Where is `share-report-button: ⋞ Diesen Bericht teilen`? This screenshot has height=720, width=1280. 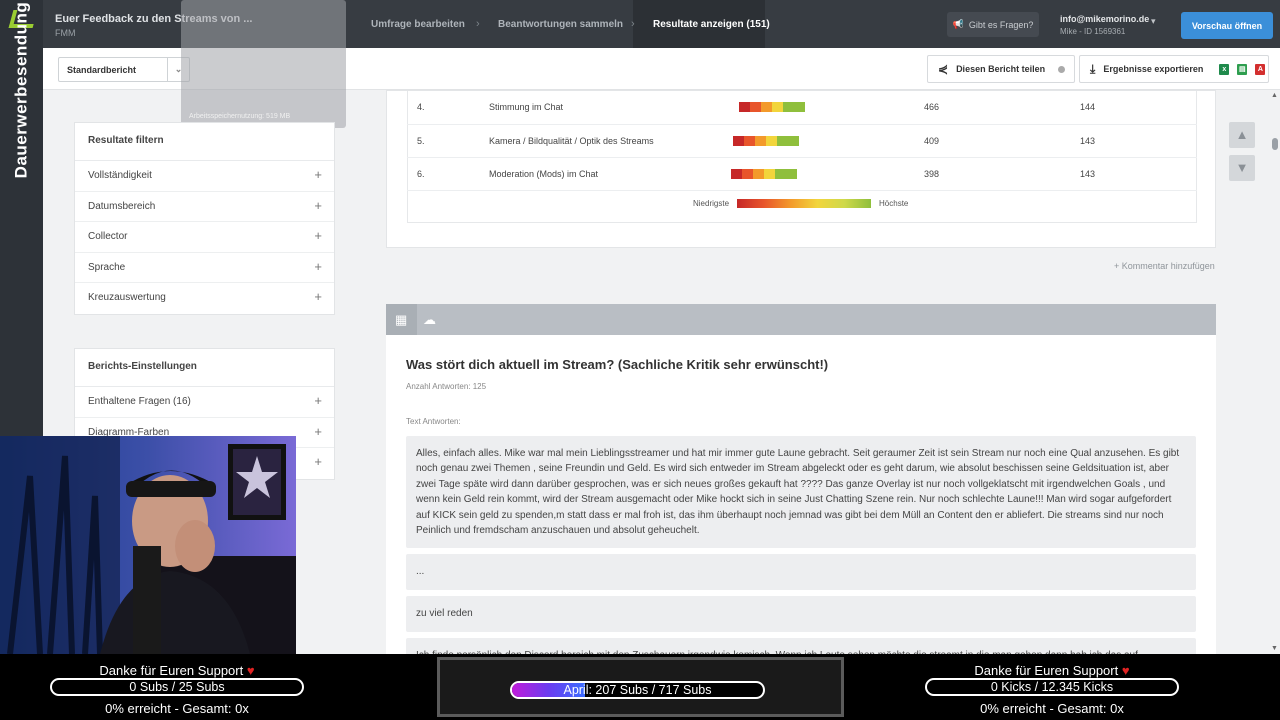 share-report-button: ⋞ Diesen Bericht teilen is located at coordinates (1001, 69).